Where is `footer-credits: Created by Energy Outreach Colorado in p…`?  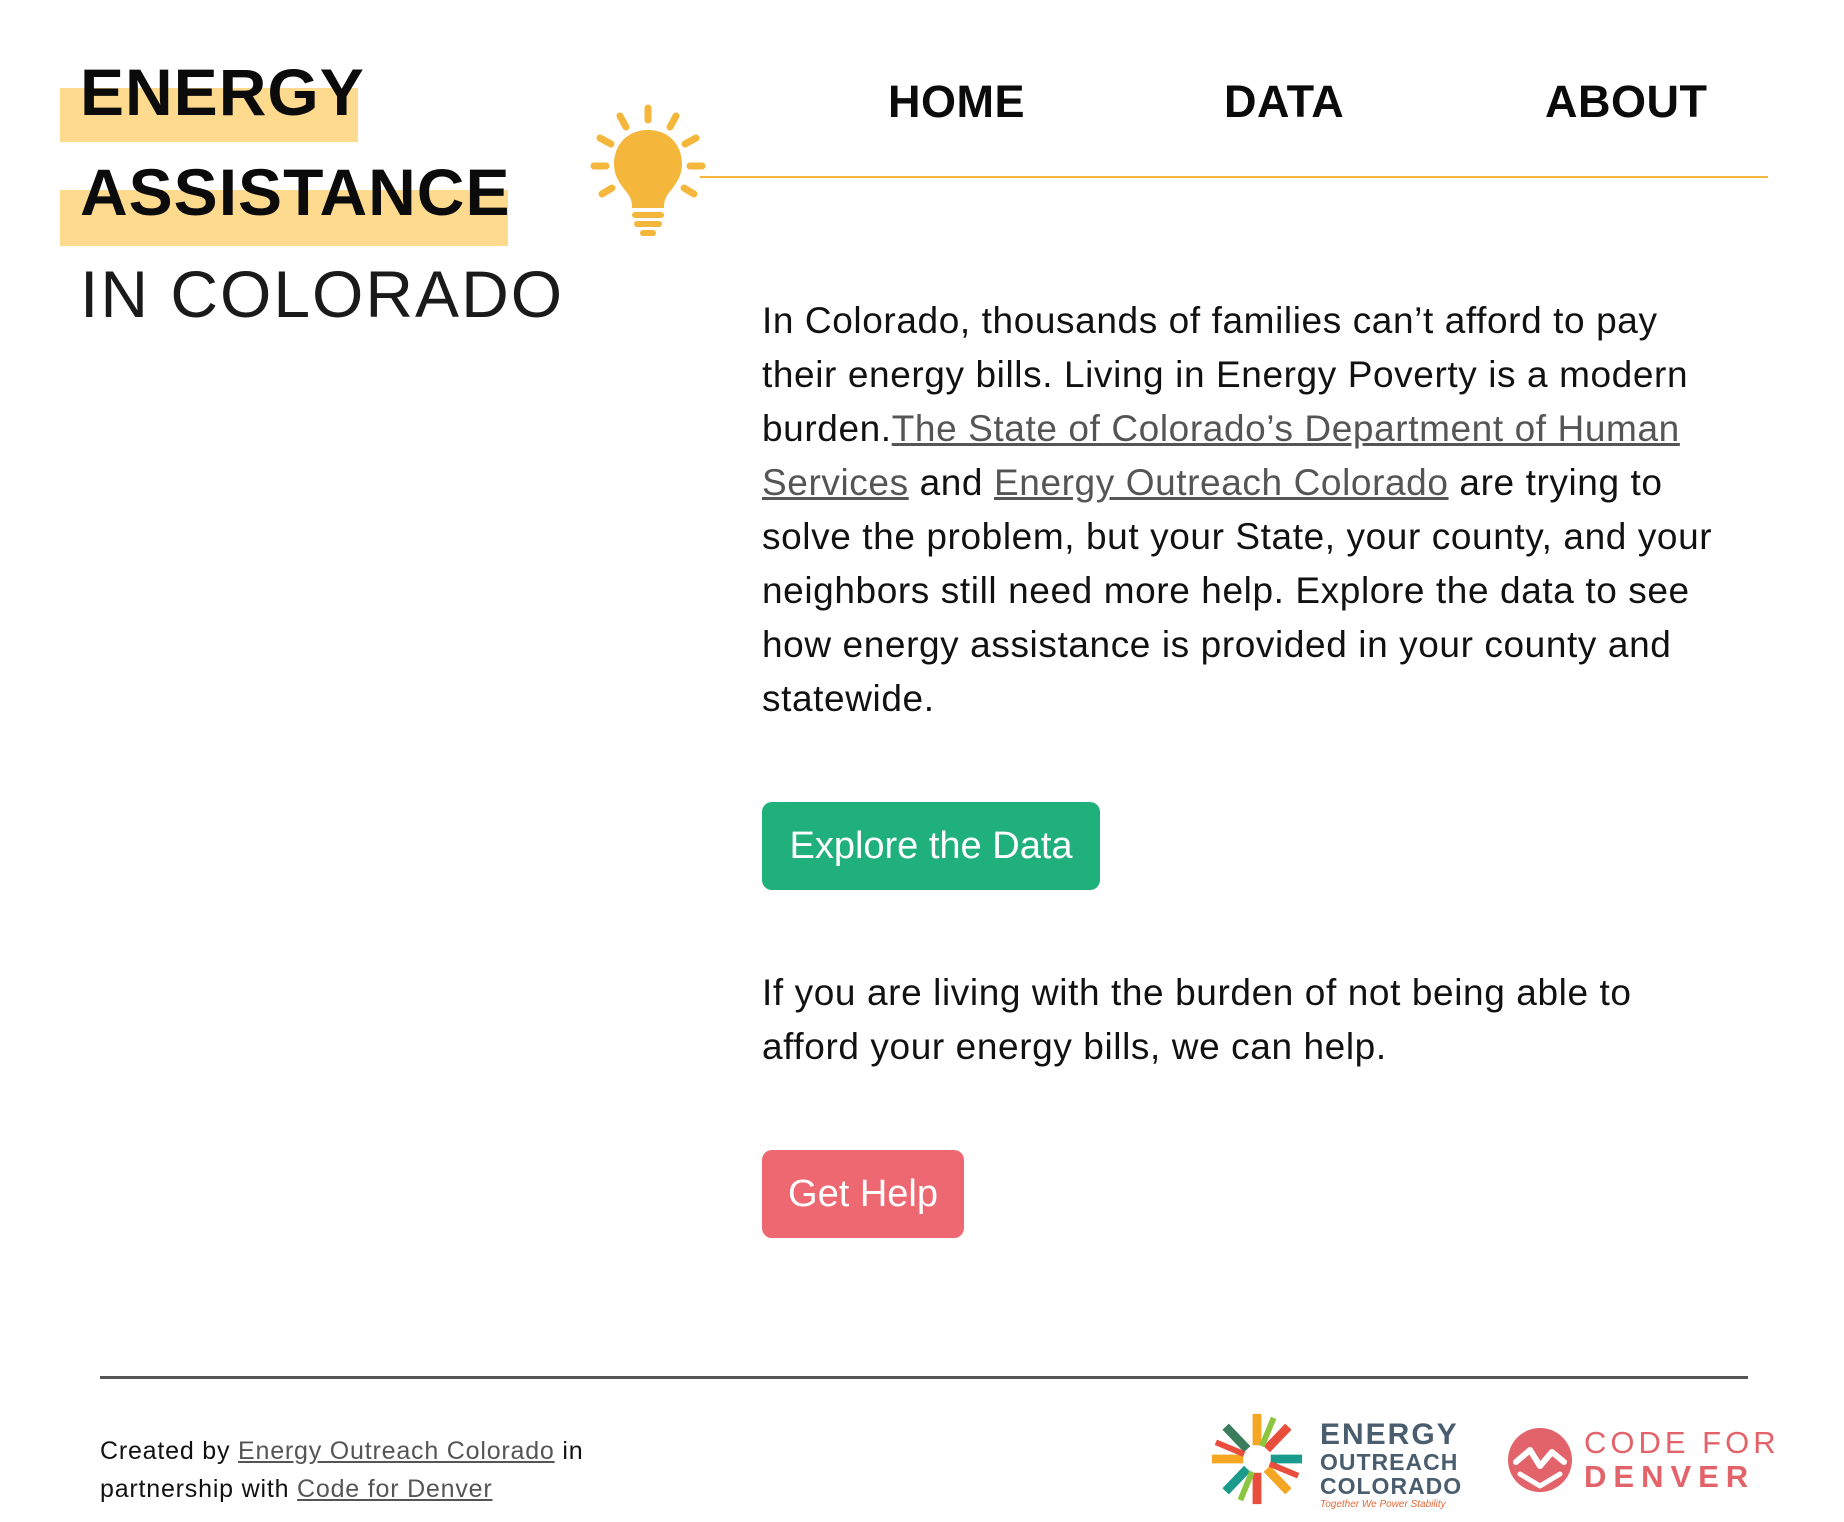
footer-credits: Created by Energy Outreach Colorado in p… is located at coordinates (380, 1470).